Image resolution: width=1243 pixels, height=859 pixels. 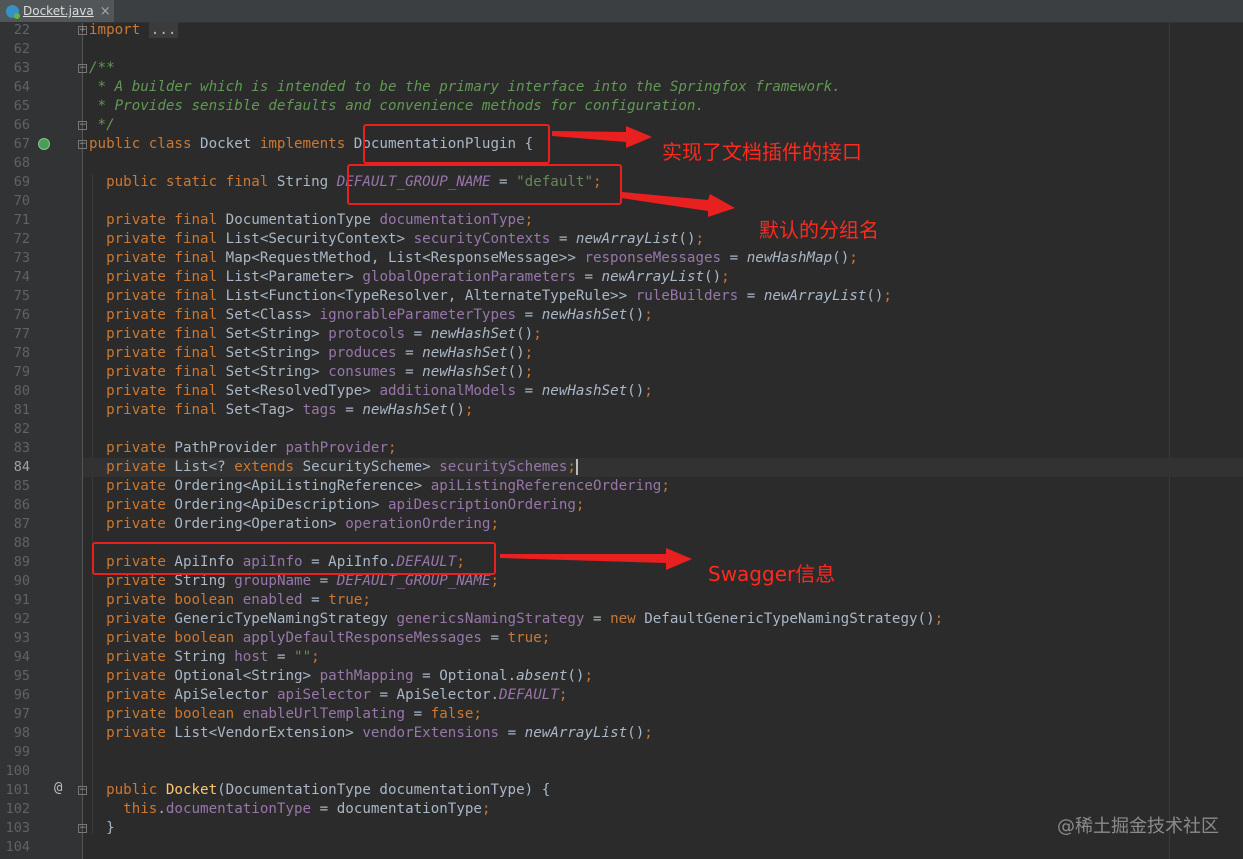 What do you see at coordinates (678, 204) in the screenshot?
I see `arrow-group-note` at bounding box center [678, 204].